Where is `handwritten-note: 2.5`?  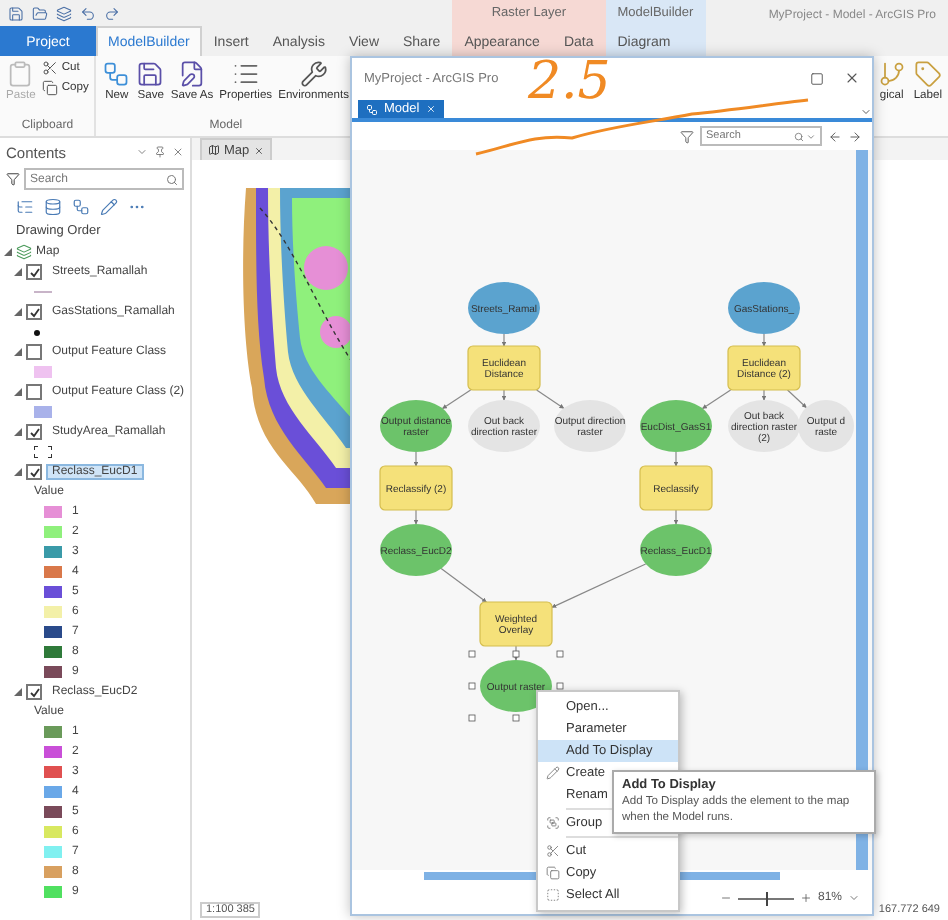
handwritten-note: 2.5 is located at coordinates (569, 82).